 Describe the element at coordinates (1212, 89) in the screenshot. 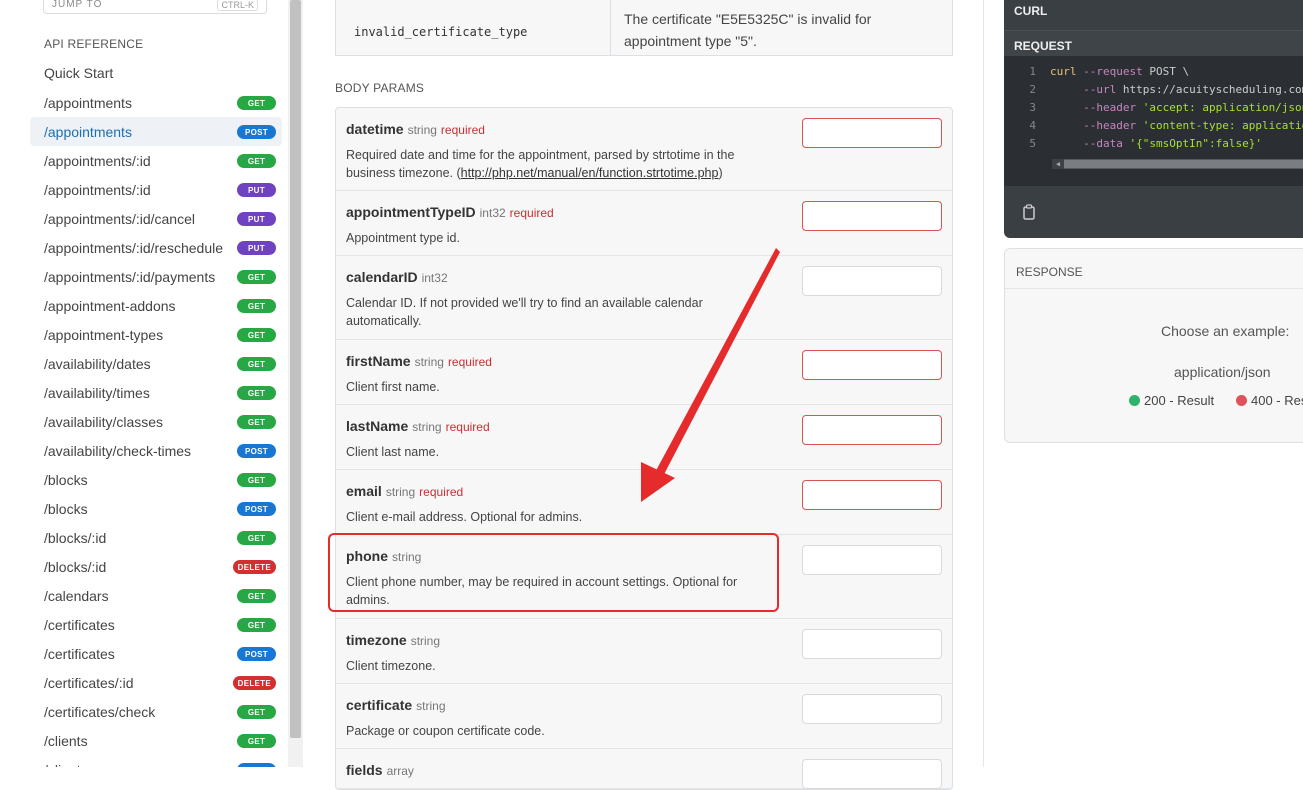

I see `code-token: https://acuityscheduling.com` at that location.